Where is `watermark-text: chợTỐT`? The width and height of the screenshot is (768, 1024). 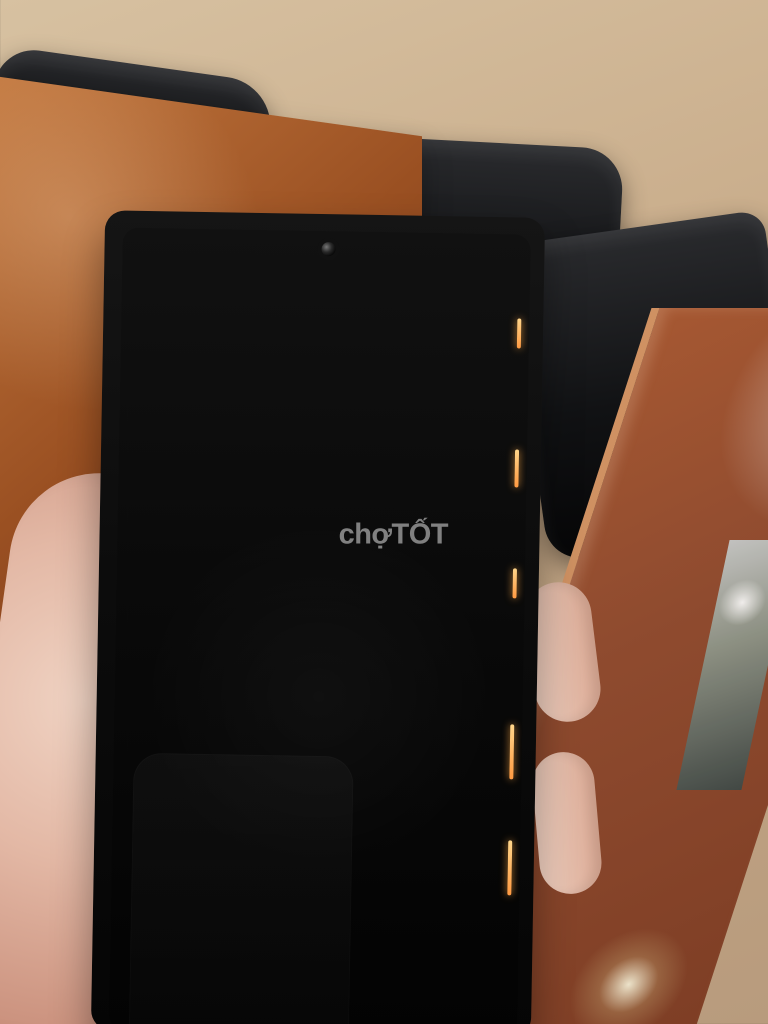 watermark-text: chợTỐT is located at coordinates (393, 534).